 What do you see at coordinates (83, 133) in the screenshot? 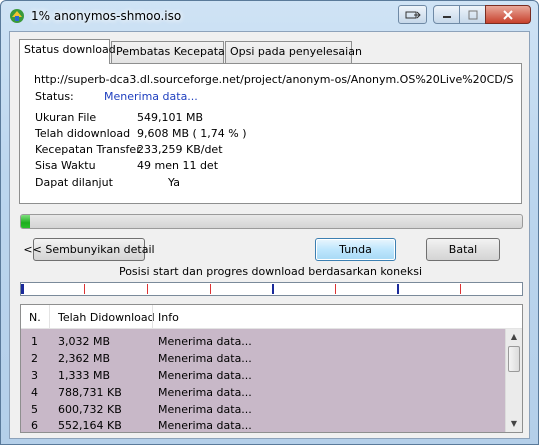
I see `downloaded-label: Telah didownload` at bounding box center [83, 133].